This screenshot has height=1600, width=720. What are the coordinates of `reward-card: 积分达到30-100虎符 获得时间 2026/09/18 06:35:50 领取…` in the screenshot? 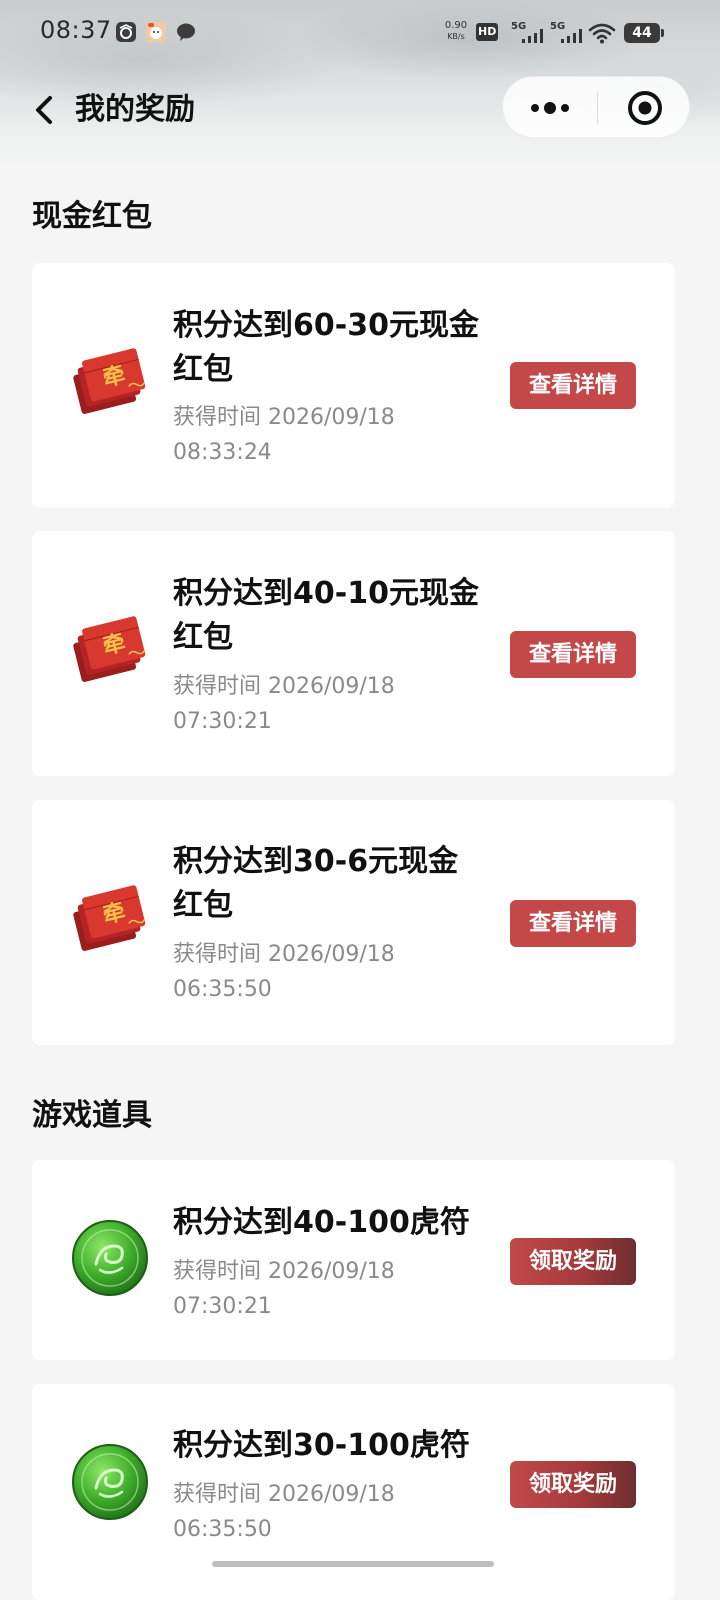 It's located at (353, 1492).